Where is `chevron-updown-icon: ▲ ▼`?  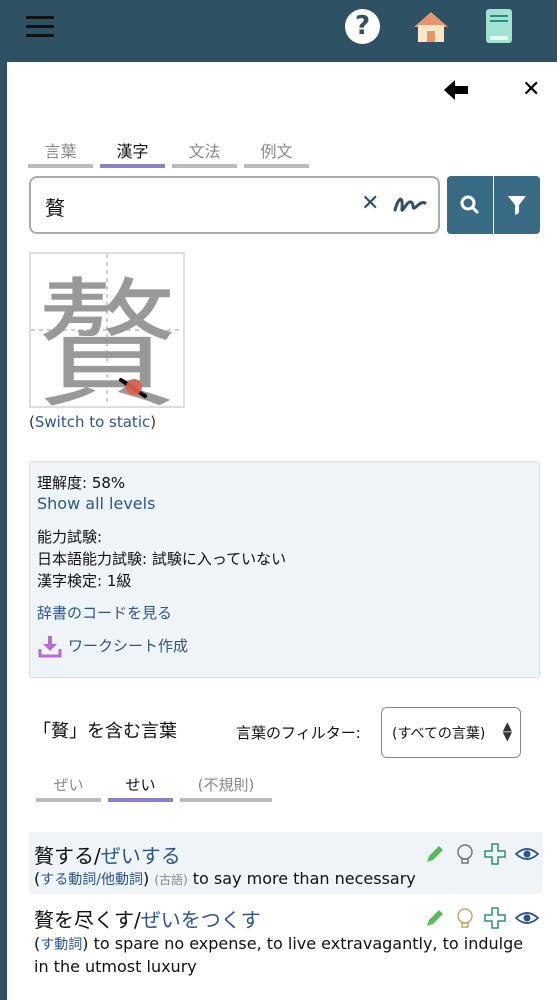
chevron-updown-icon: ▲ ▼ is located at coordinates (507, 731).